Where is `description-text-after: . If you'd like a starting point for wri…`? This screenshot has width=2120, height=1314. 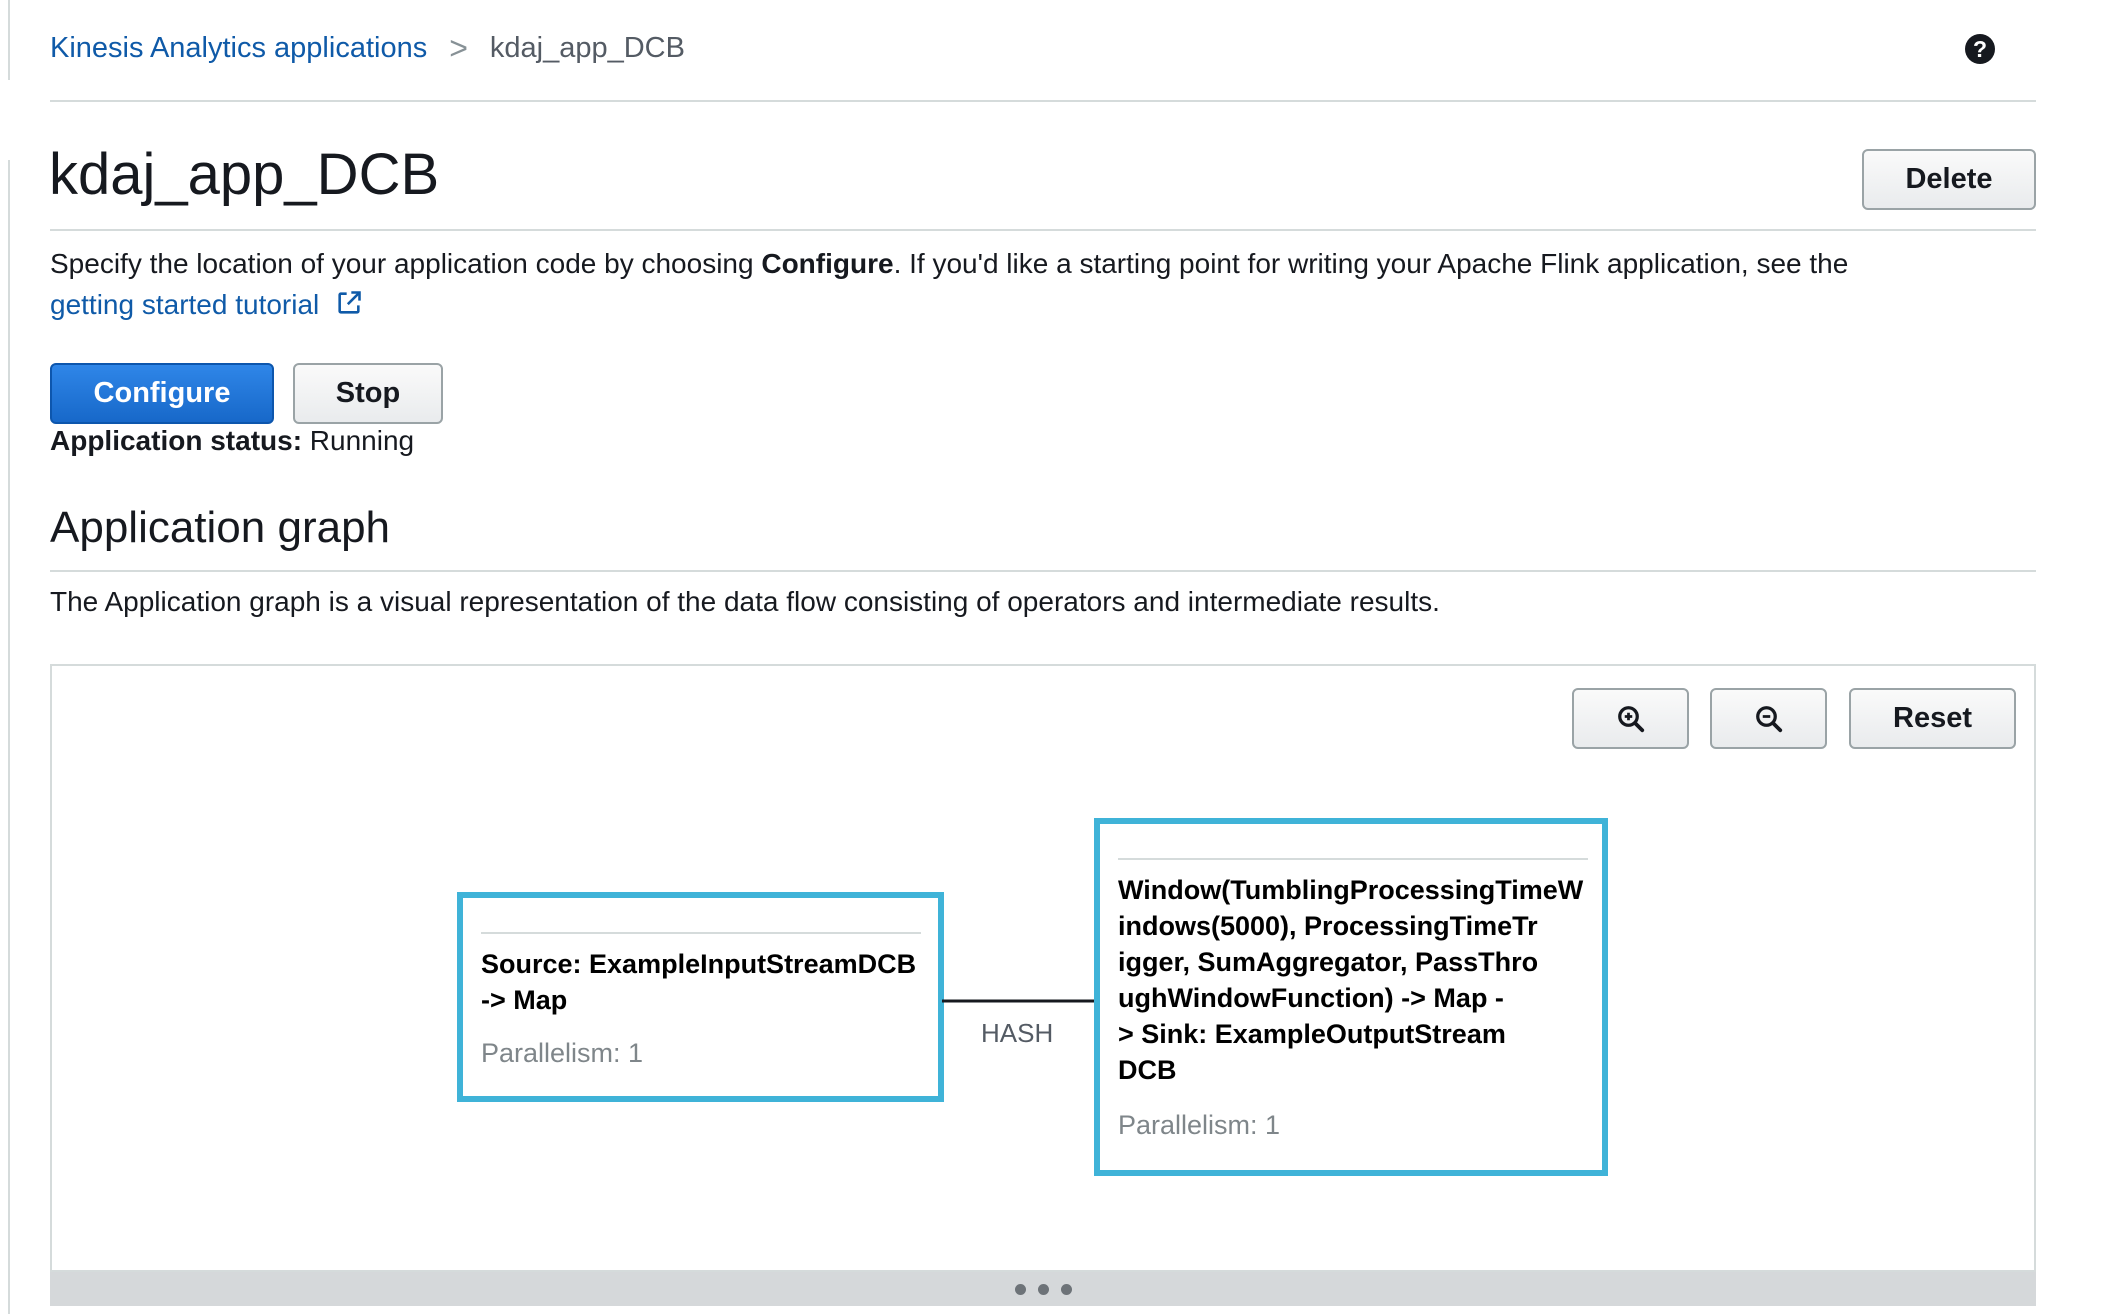 description-text-after: . If you'd like a starting point for wri… is located at coordinates (1371, 263).